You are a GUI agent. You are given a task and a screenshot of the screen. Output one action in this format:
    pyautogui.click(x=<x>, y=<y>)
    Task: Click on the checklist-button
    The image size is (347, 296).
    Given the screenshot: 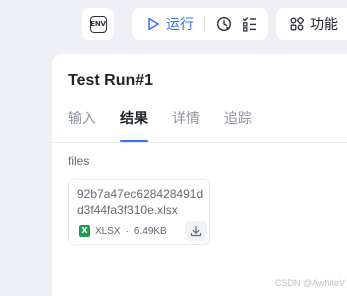 What is the action you would take?
    pyautogui.click(x=250, y=24)
    